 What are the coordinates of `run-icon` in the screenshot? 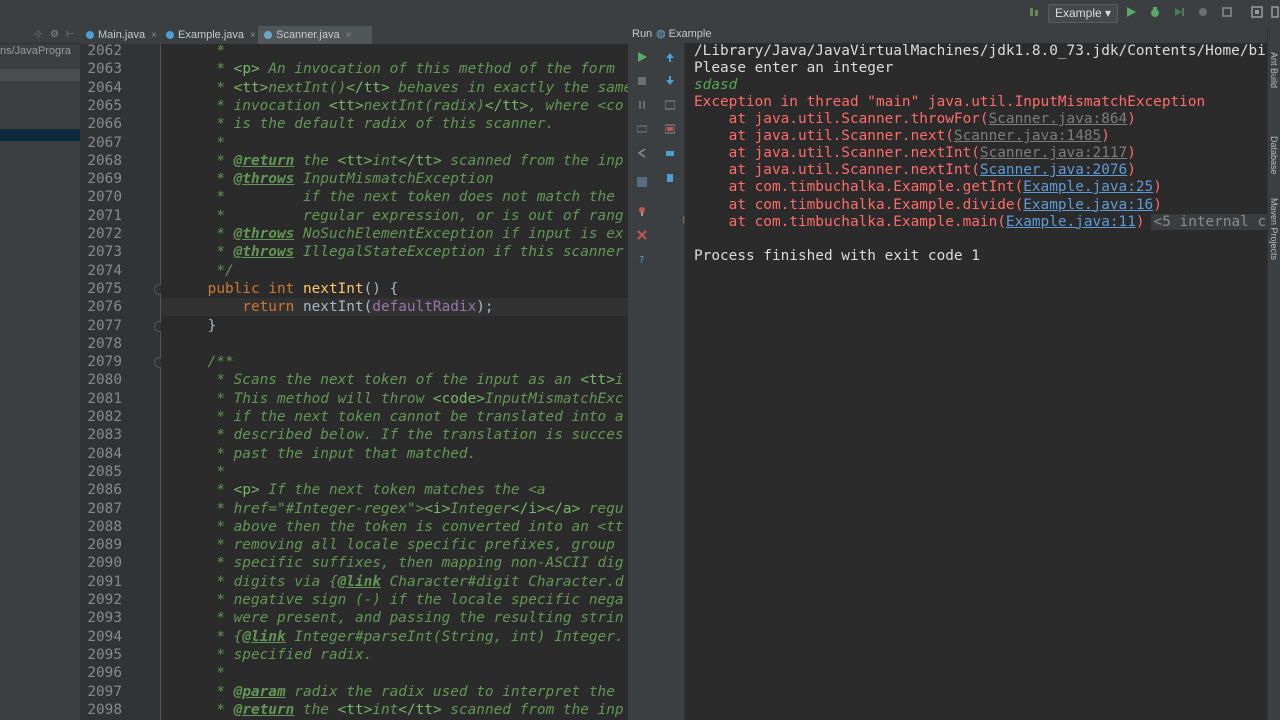 It's located at (1131, 12).